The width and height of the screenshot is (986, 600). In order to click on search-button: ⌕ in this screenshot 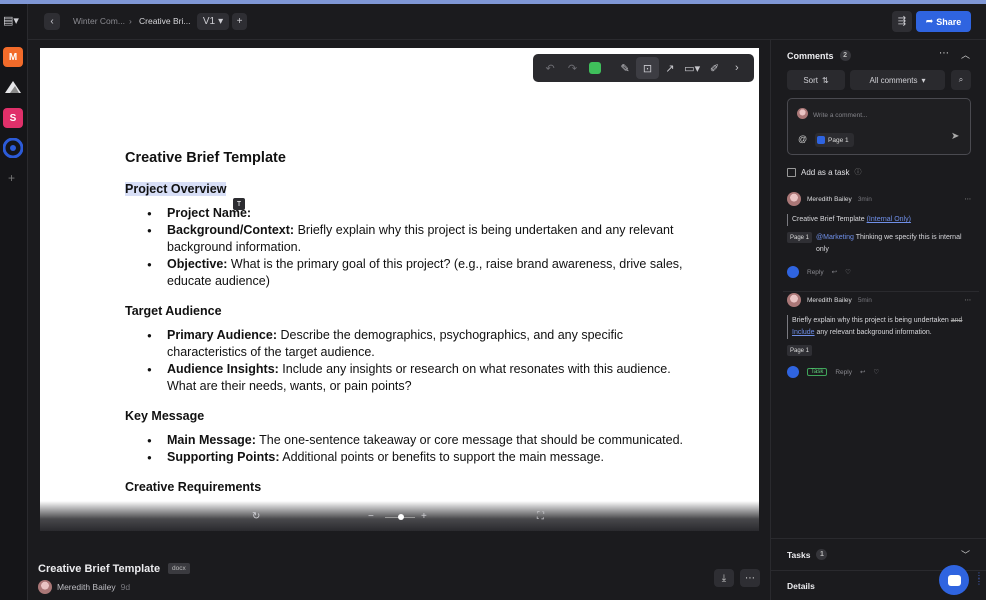, I will do `click(961, 80)`.